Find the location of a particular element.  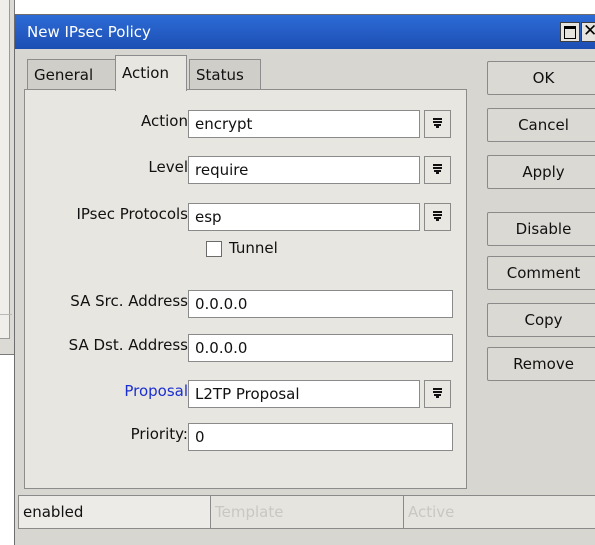

comment-button: Comment is located at coordinates (541, 273).